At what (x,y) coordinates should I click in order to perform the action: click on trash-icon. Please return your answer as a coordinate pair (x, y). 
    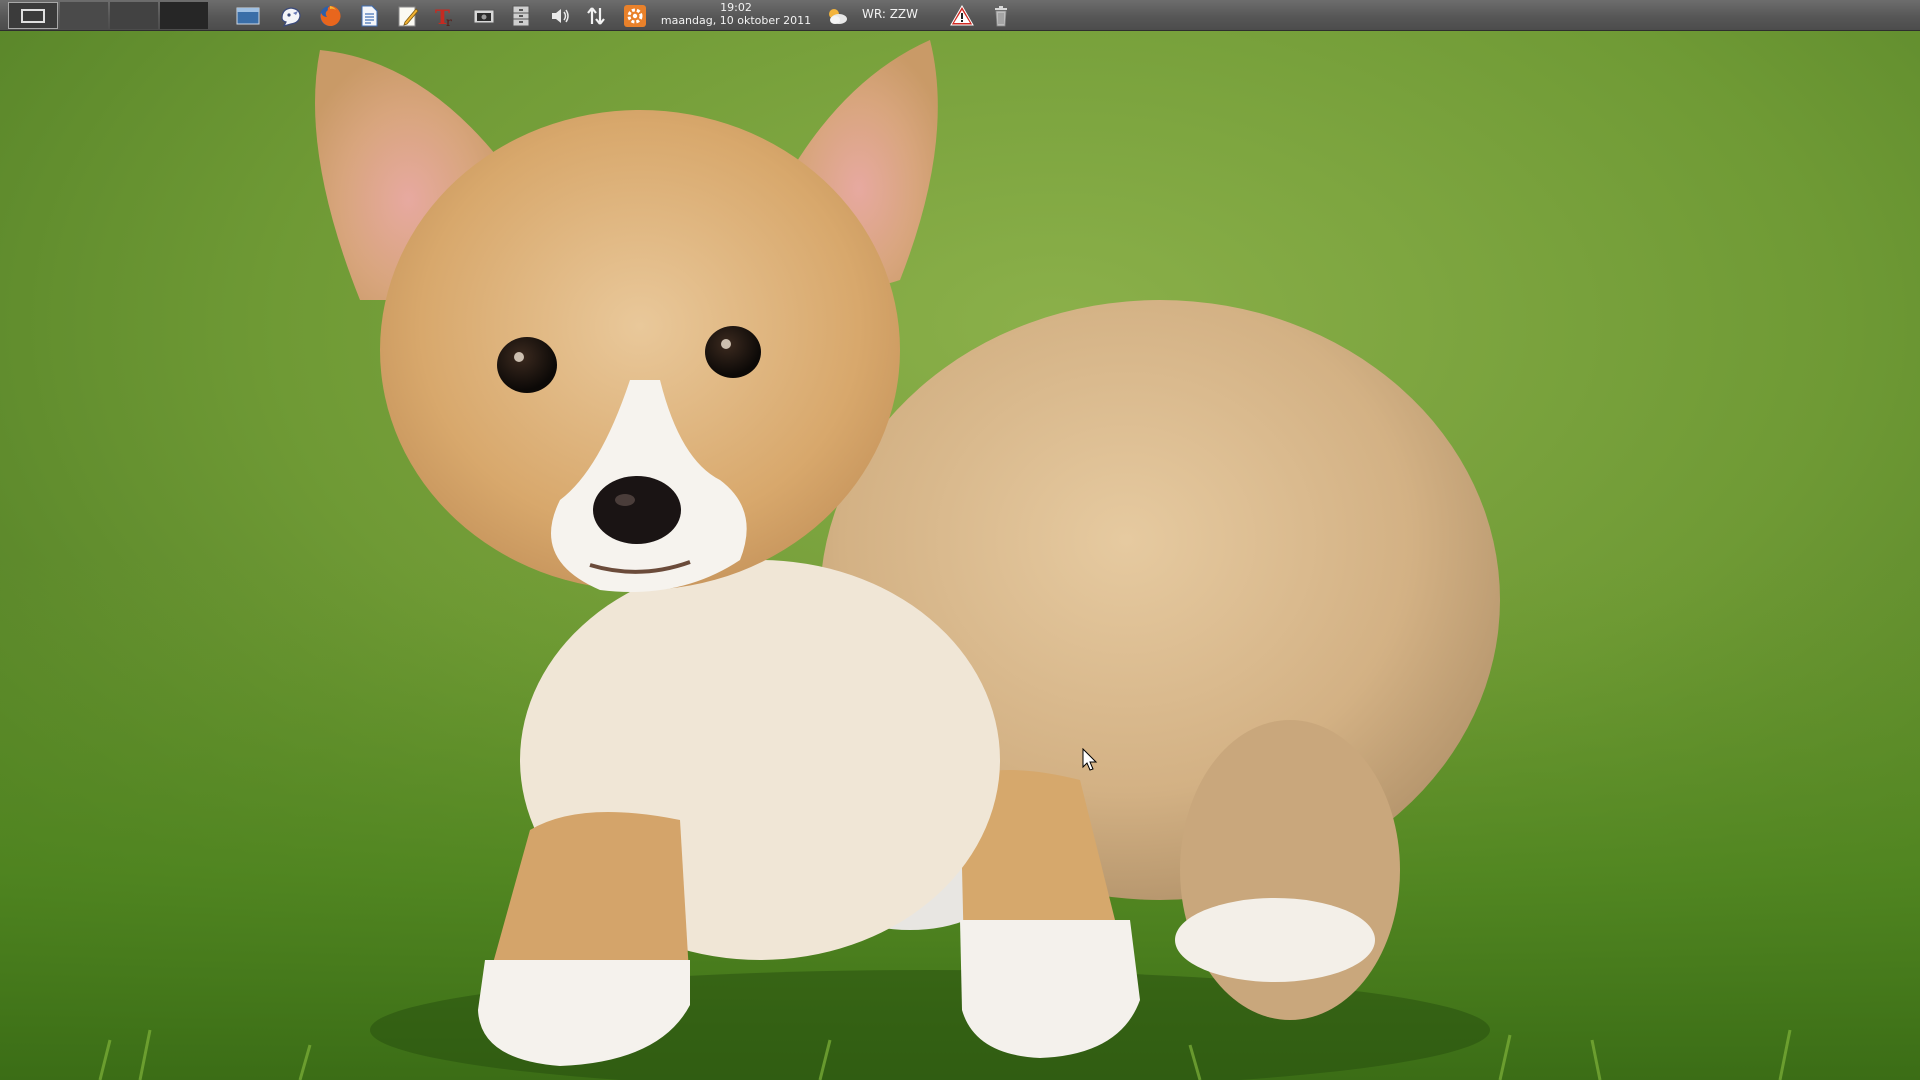
    Looking at the image, I should click on (1001, 16).